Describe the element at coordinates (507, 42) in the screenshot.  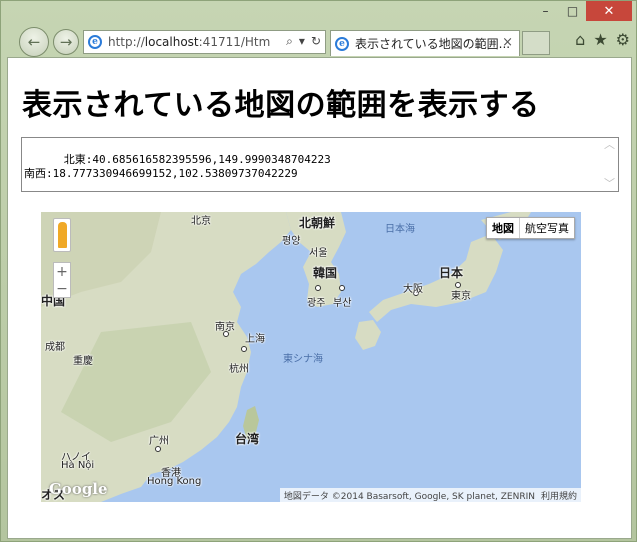
I see `tab-close-icon: ×` at that location.